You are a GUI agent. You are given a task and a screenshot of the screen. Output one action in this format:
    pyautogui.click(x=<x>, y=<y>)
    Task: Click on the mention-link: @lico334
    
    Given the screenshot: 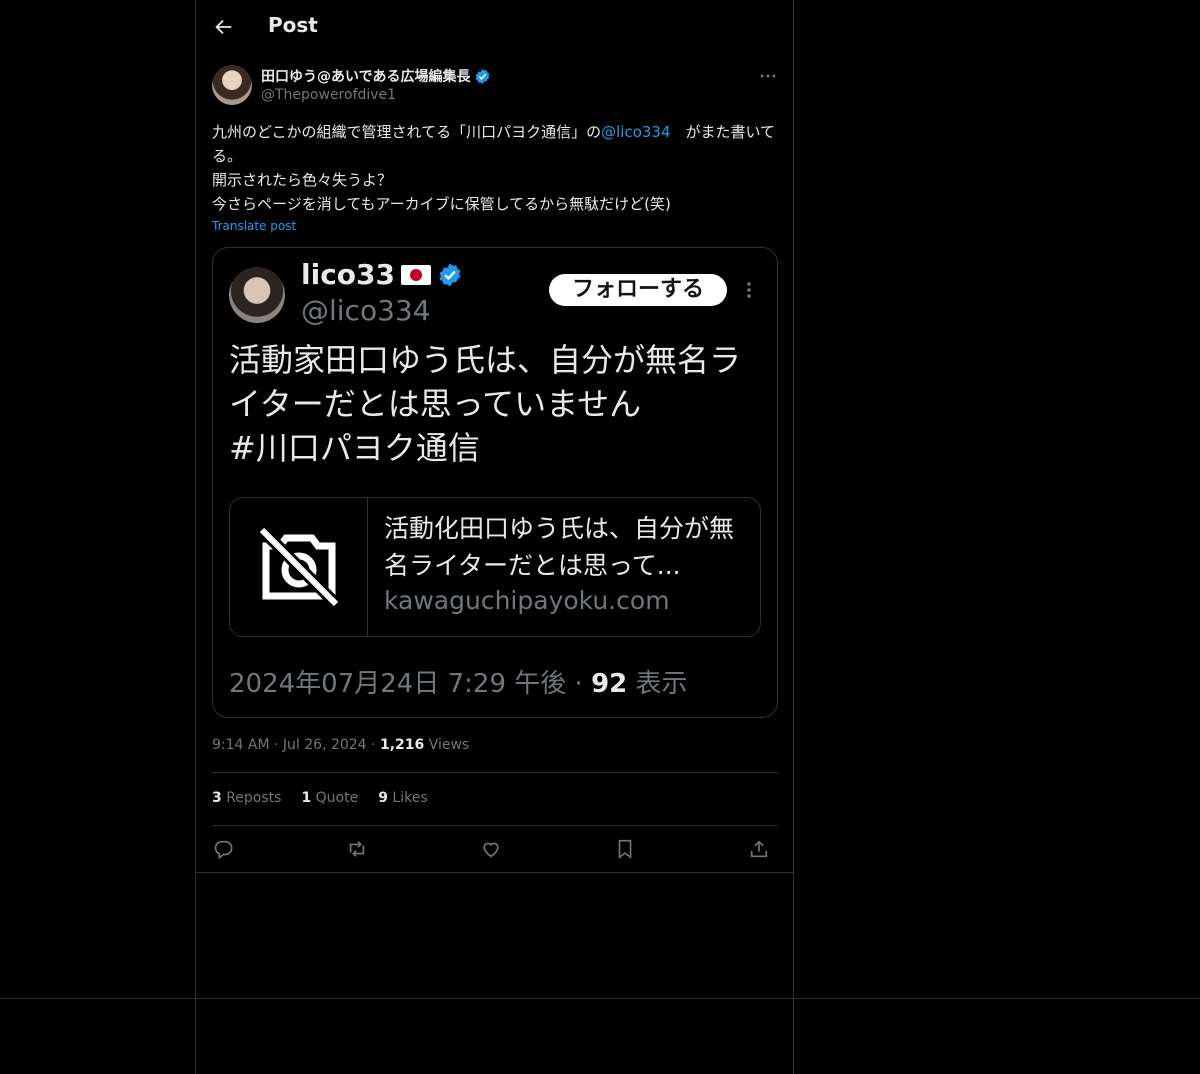 What is the action you would take?
    pyautogui.click(x=635, y=132)
    